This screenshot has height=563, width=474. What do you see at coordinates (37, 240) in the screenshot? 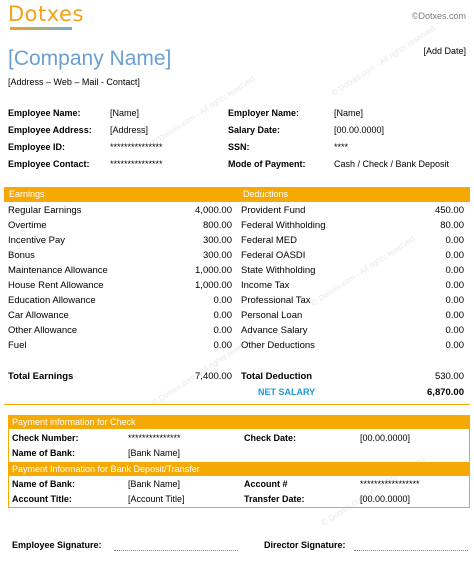
I see `earning-label: Incentive Pay` at bounding box center [37, 240].